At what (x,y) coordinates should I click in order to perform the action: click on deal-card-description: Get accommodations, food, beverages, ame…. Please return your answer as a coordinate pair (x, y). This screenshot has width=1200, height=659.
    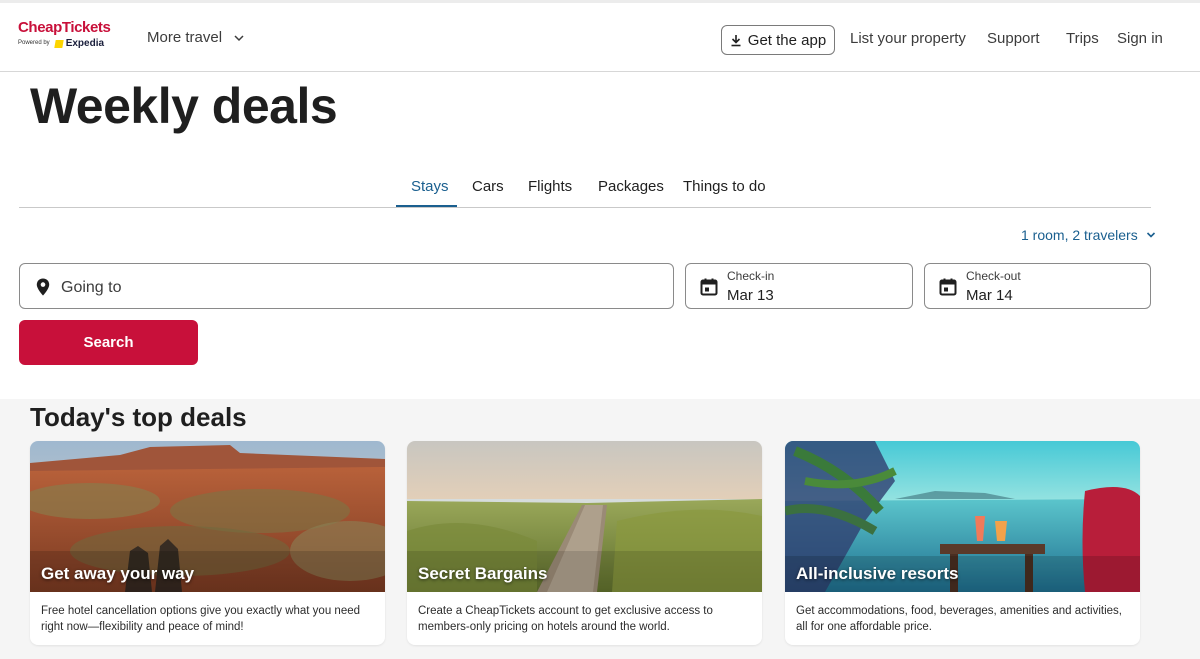
    Looking at the image, I should click on (959, 619).